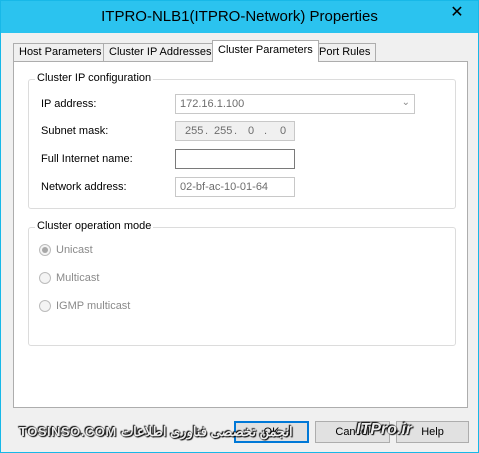  What do you see at coordinates (194, 131) in the screenshot?
I see `subnet-octet-1: 255` at bounding box center [194, 131].